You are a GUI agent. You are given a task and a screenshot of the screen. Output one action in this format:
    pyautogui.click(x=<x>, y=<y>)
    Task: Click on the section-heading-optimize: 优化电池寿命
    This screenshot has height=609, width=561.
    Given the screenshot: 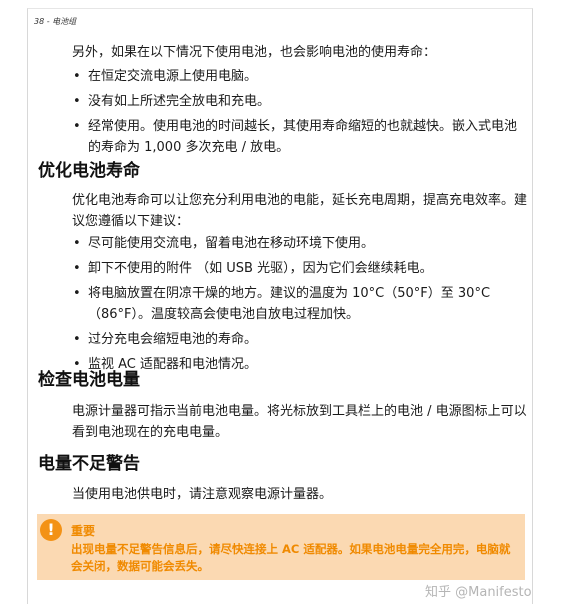 What is the action you would take?
    pyautogui.click(x=89, y=171)
    